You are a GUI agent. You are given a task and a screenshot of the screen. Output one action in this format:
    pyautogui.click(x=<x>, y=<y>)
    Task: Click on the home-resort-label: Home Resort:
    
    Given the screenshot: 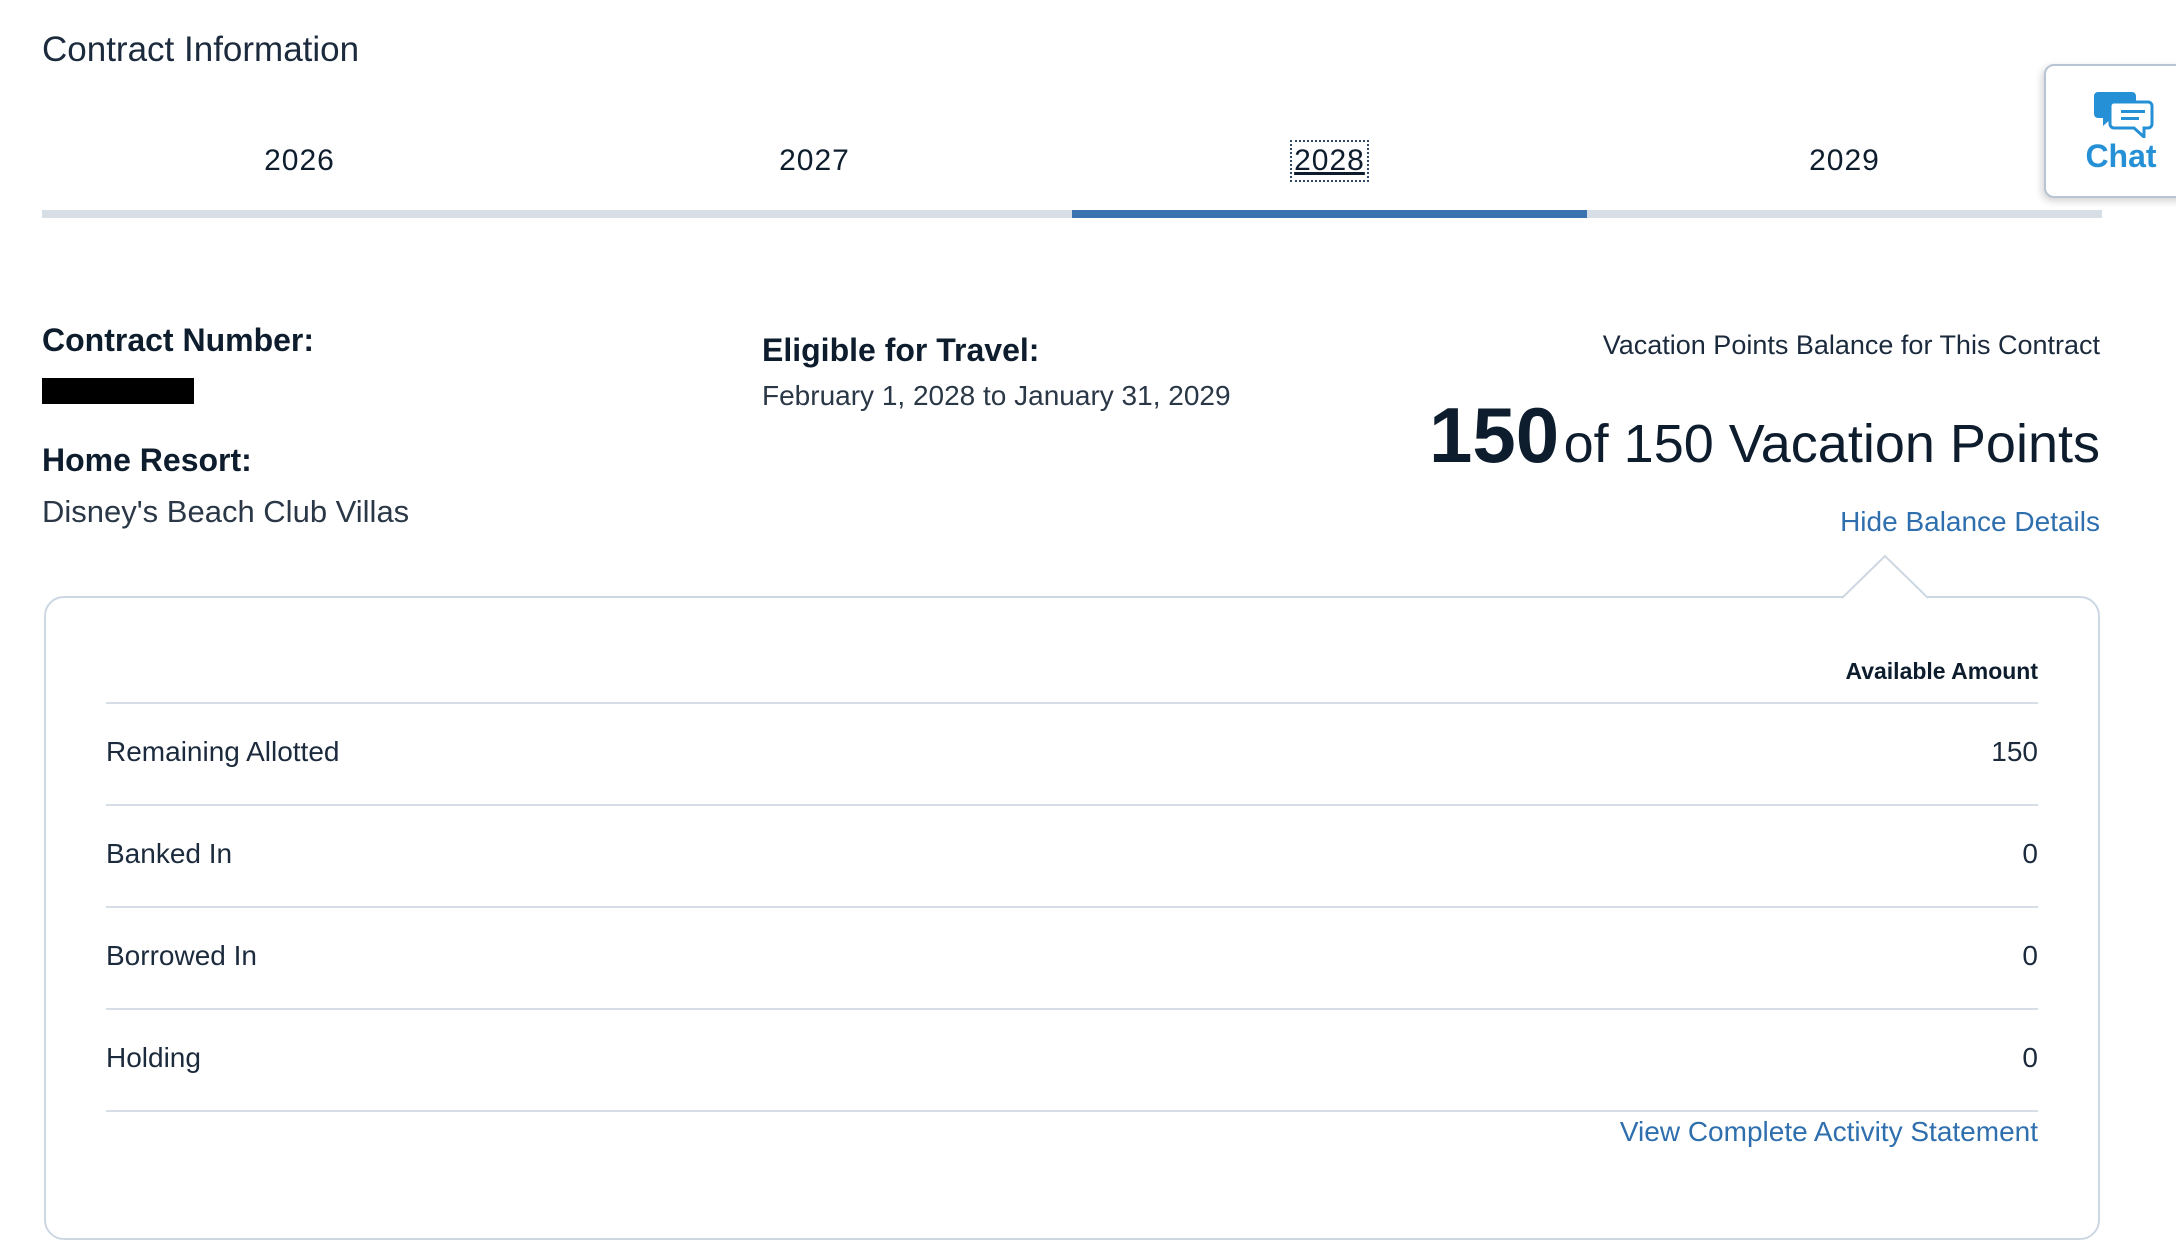 What is the action you would take?
    pyautogui.click(x=147, y=460)
    